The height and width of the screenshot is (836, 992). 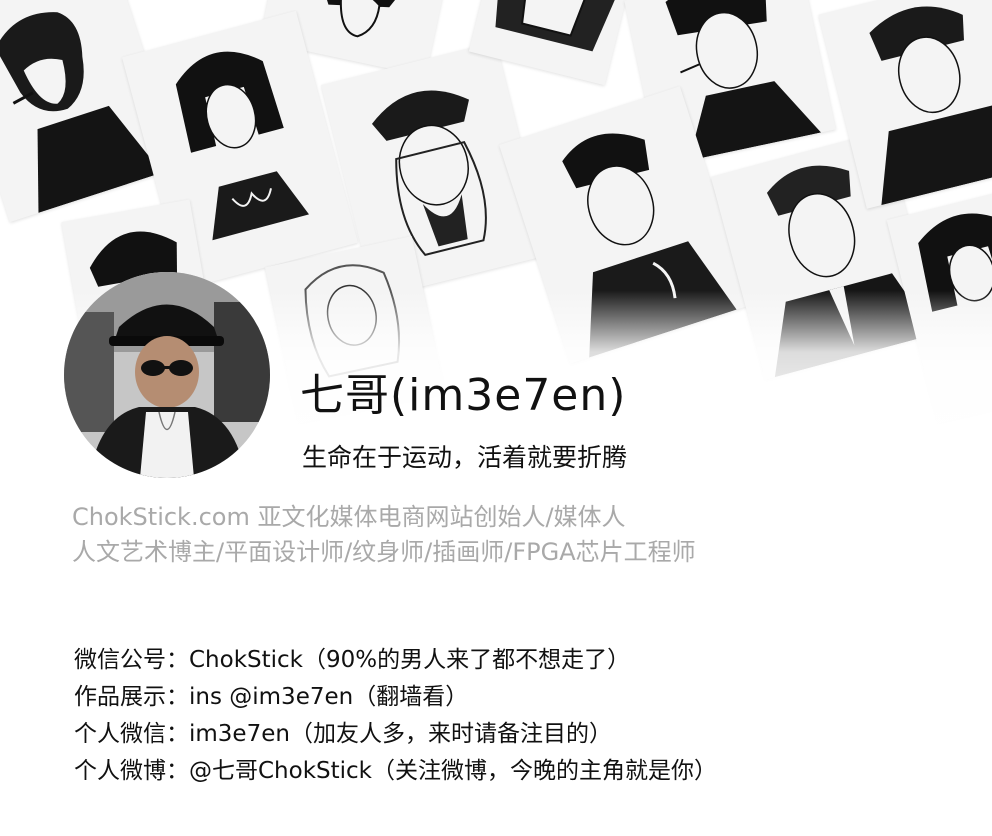 I want to click on profile-name: 七哥(im3e7en), so click(x=463, y=395).